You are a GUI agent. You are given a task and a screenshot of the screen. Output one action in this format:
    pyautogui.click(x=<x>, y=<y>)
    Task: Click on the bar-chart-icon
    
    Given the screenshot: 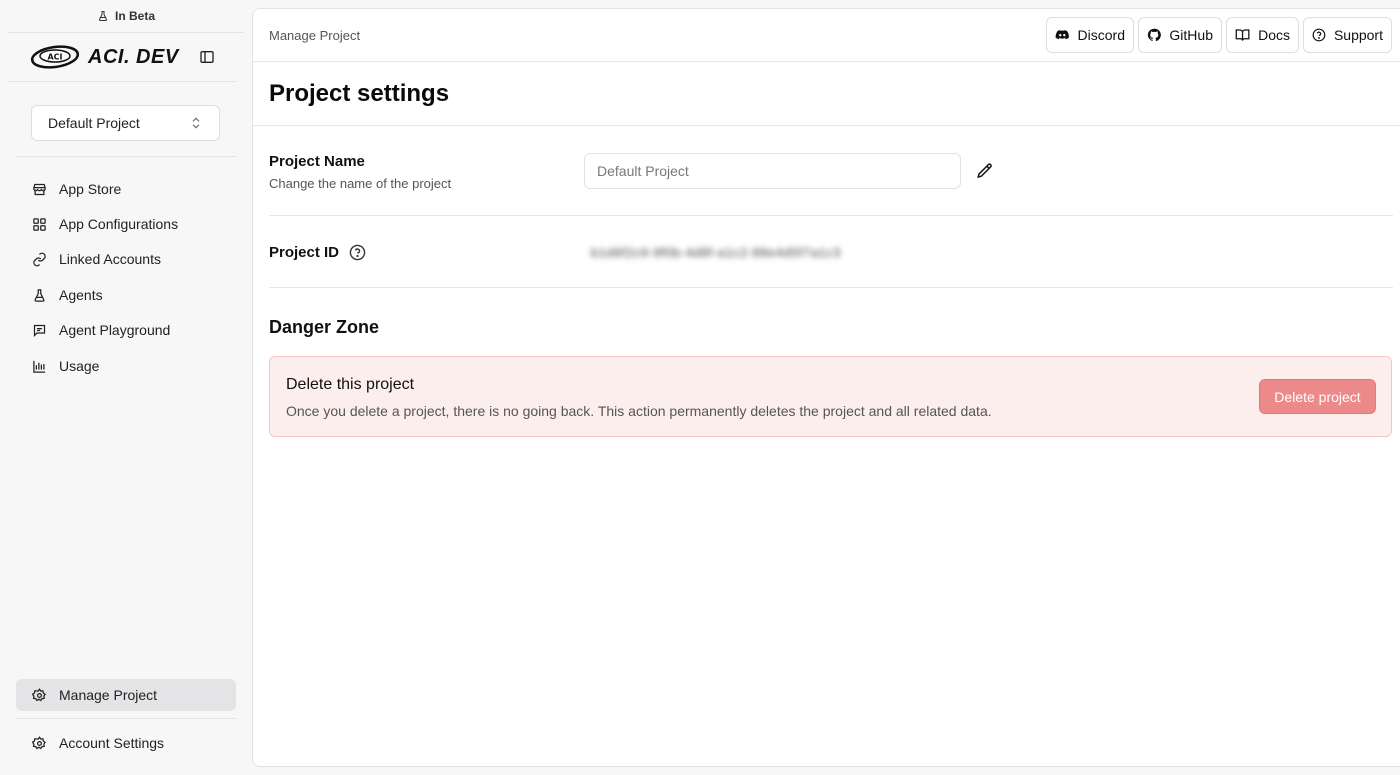 What is the action you would take?
    pyautogui.click(x=39, y=366)
    